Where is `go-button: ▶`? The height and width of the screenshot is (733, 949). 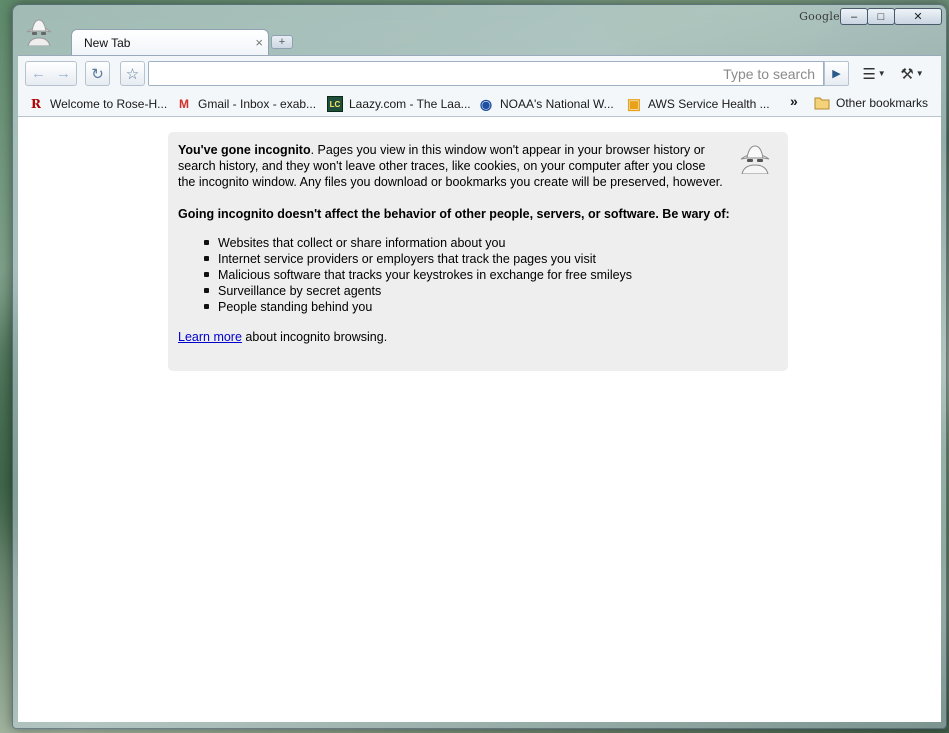 go-button: ▶ is located at coordinates (836, 73).